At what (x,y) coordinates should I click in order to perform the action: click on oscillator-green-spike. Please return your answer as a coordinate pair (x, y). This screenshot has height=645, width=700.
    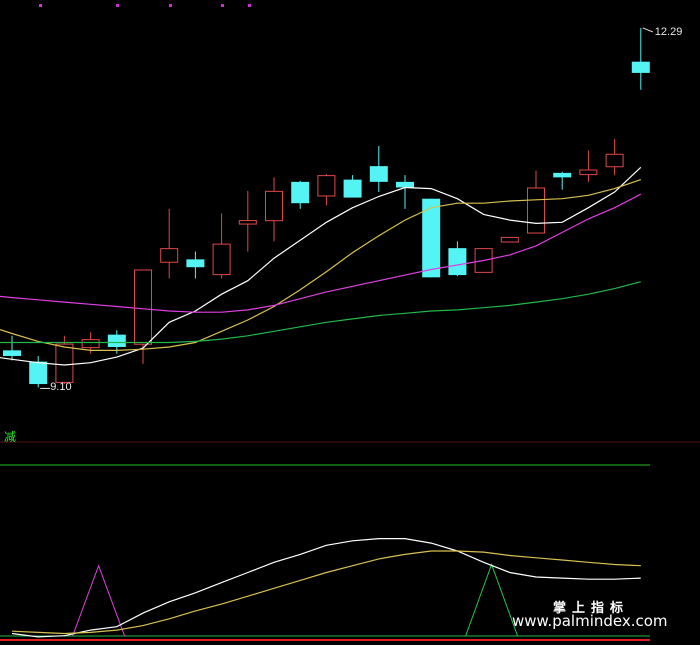
    Looking at the image, I should click on (492, 600).